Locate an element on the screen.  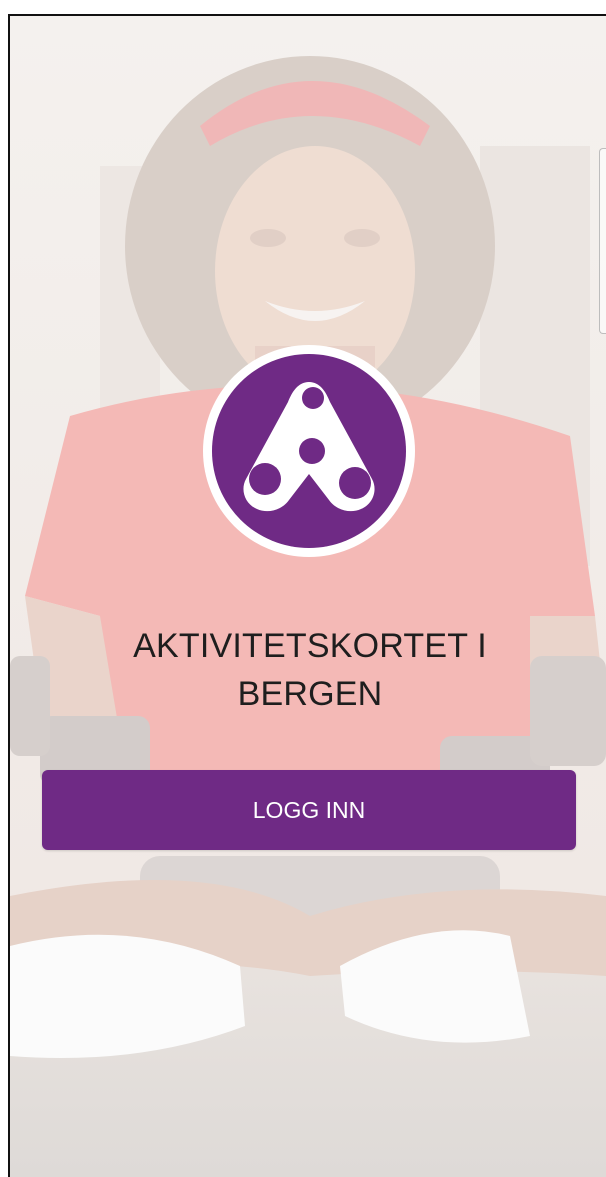
frame-left-pad is located at coordinates (4, 595).